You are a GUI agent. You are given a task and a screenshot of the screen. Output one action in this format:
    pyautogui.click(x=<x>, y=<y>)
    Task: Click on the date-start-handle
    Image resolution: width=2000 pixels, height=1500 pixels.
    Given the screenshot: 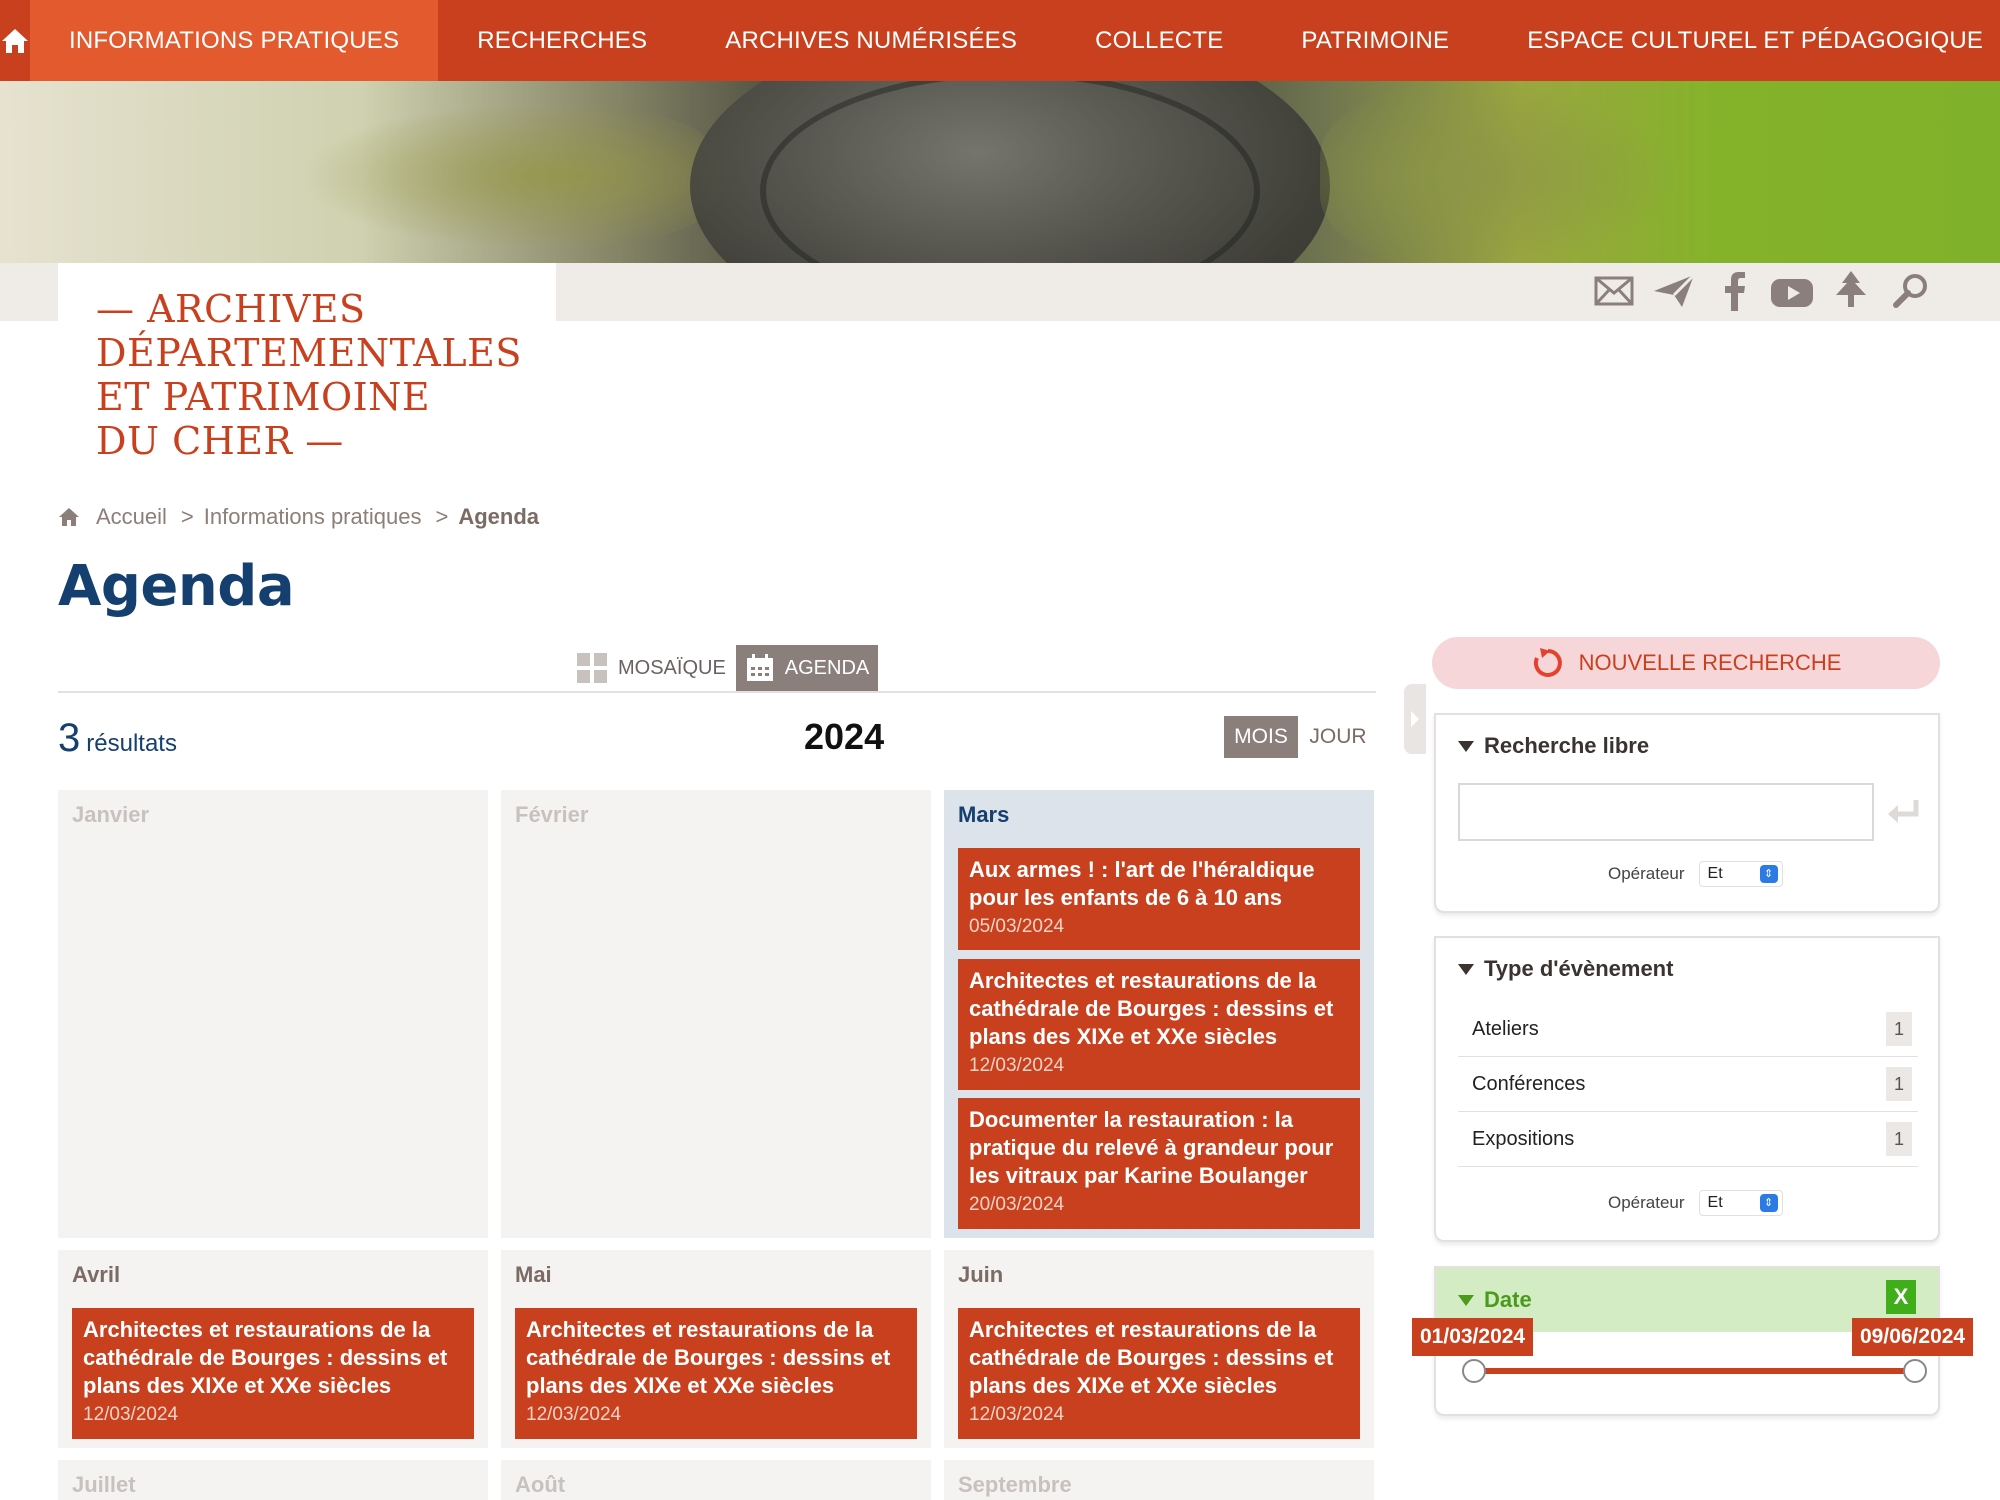 What is the action you would take?
    pyautogui.click(x=1474, y=1371)
    